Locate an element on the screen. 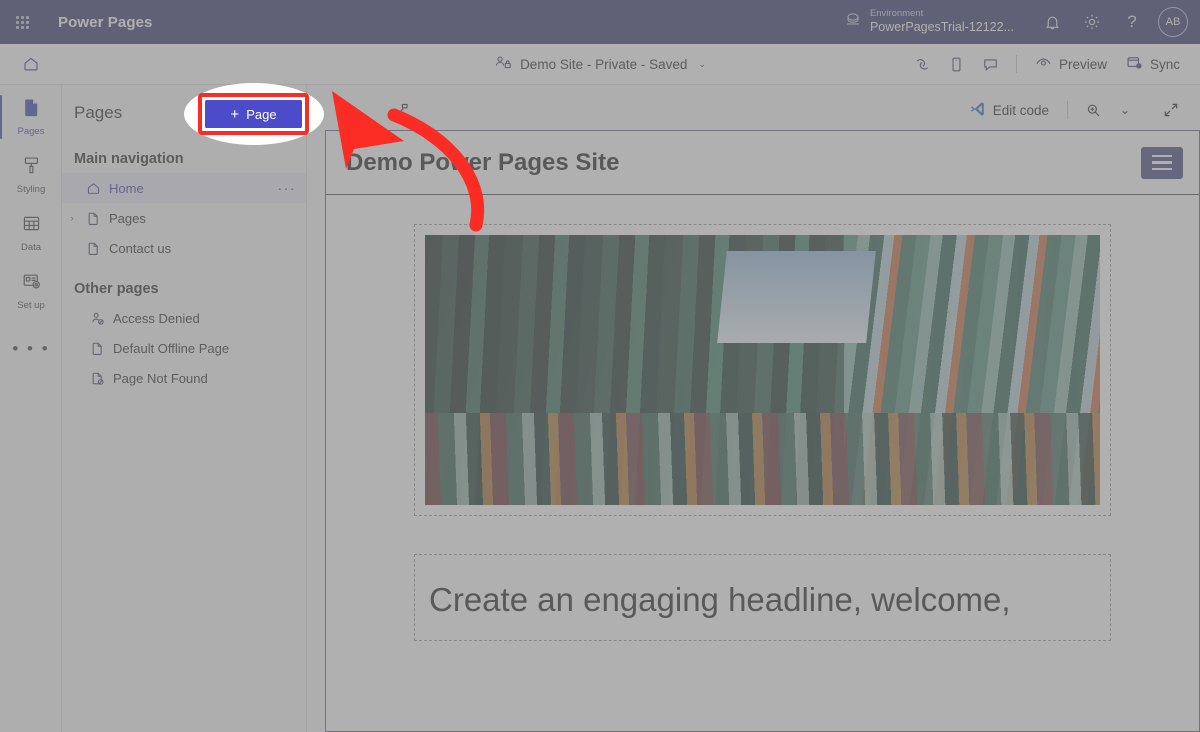 The height and width of the screenshot is (732, 1200). page-tree-item-contact-us: Contact us is located at coordinates (184, 248).